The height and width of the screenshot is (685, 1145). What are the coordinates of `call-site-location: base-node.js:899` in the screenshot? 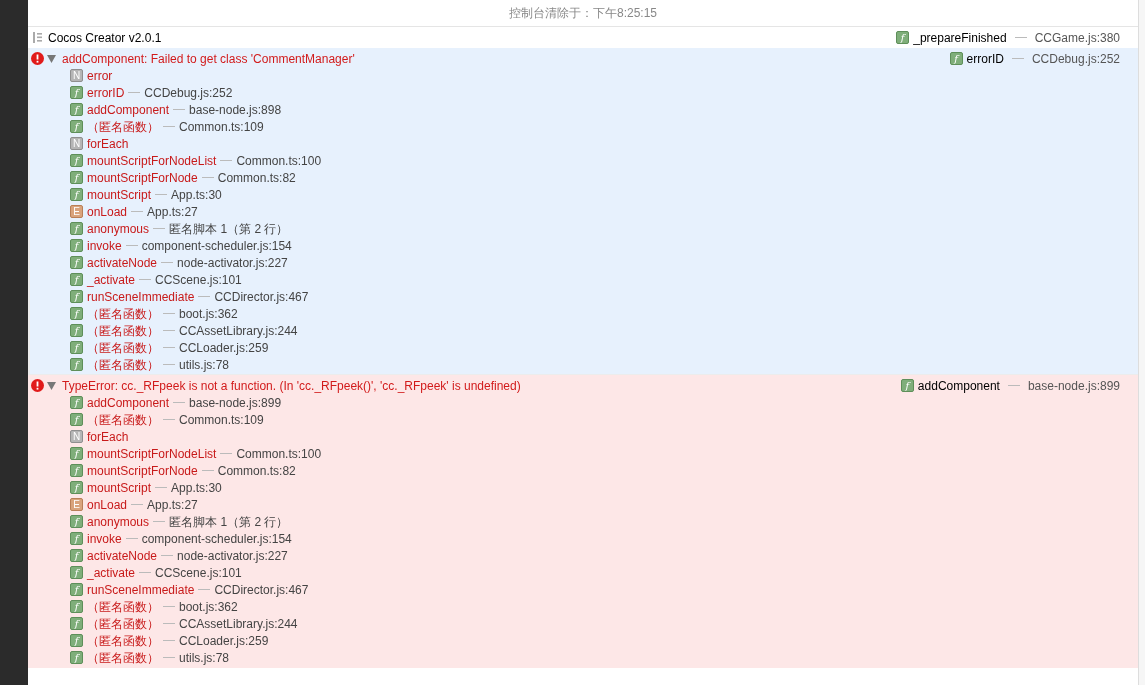 It's located at (1073, 385).